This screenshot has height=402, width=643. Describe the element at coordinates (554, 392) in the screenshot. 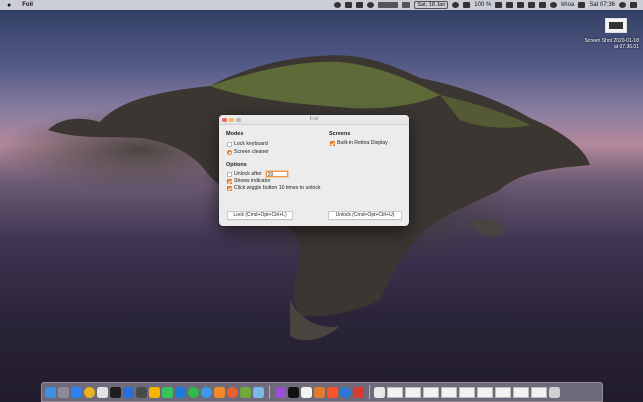

I see `trash-icon` at that location.